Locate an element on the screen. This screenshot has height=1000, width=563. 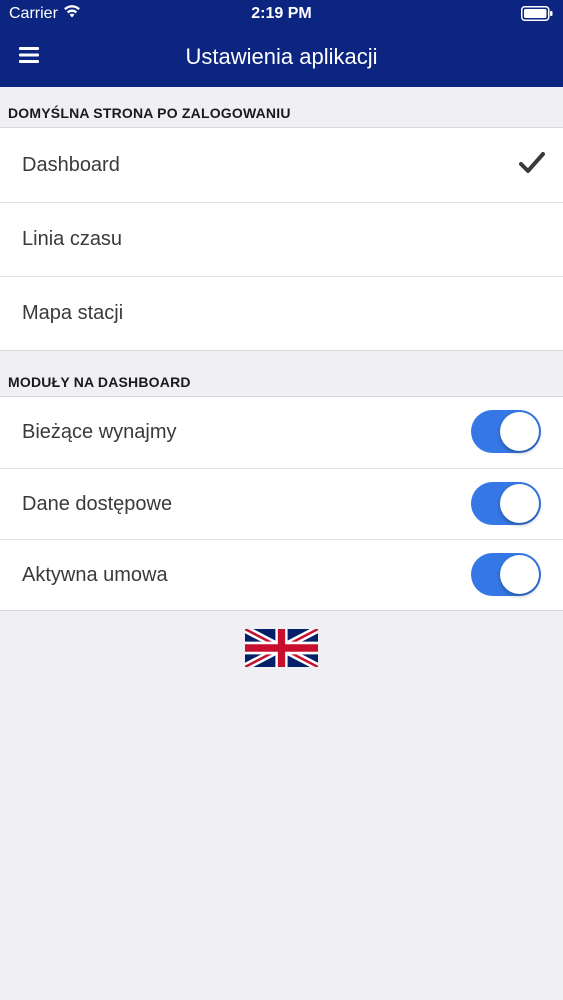
checkmark-icon is located at coordinates (532, 166).